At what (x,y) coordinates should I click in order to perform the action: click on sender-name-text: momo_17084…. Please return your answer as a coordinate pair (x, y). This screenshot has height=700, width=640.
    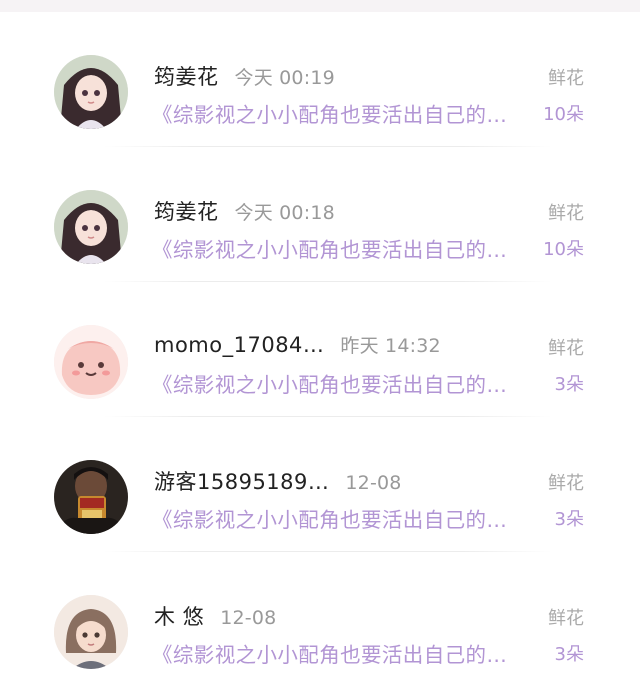
    Looking at the image, I should click on (239, 345).